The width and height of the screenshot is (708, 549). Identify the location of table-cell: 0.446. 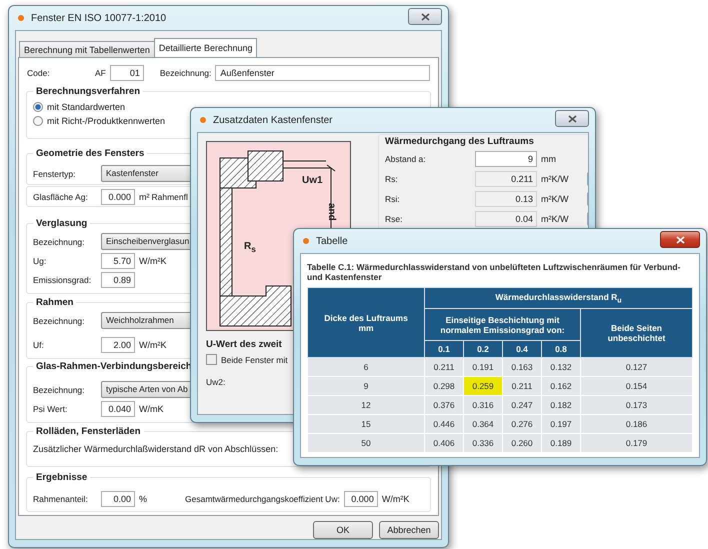
(444, 424).